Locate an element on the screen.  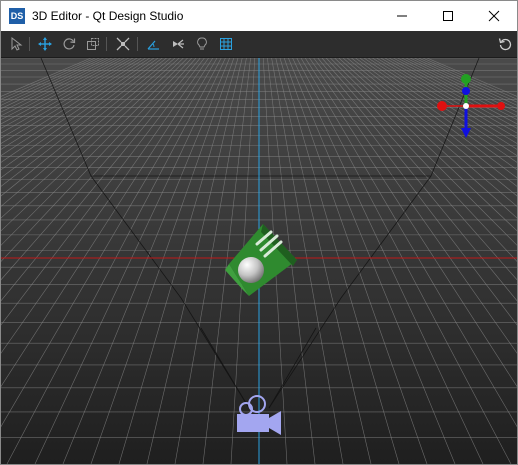
reset-icon is located at coordinates (505, 44).